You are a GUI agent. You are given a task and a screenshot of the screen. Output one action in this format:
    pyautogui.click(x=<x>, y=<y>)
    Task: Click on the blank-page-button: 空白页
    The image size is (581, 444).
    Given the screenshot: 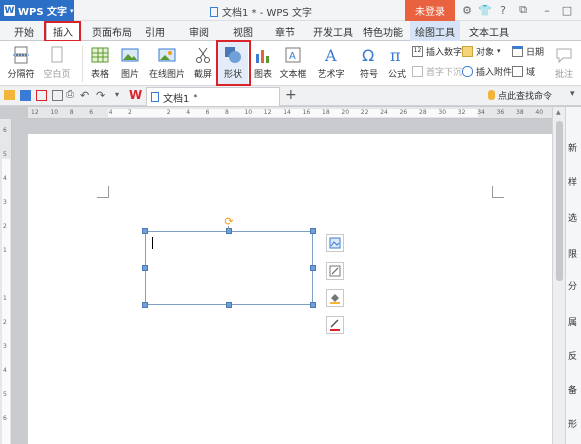 What is the action you would take?
    pyautogui.click(x=57, y=63)
    